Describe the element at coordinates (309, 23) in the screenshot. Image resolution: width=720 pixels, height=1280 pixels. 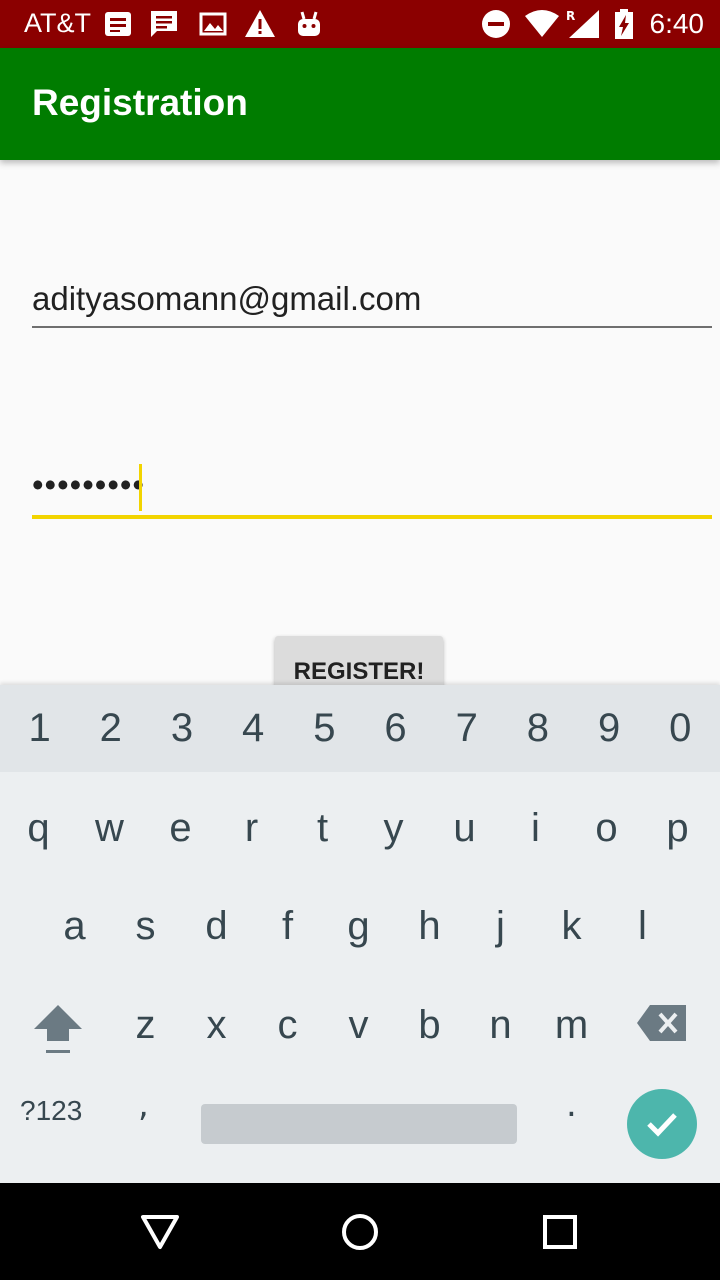
I see `android-icon` at that location.